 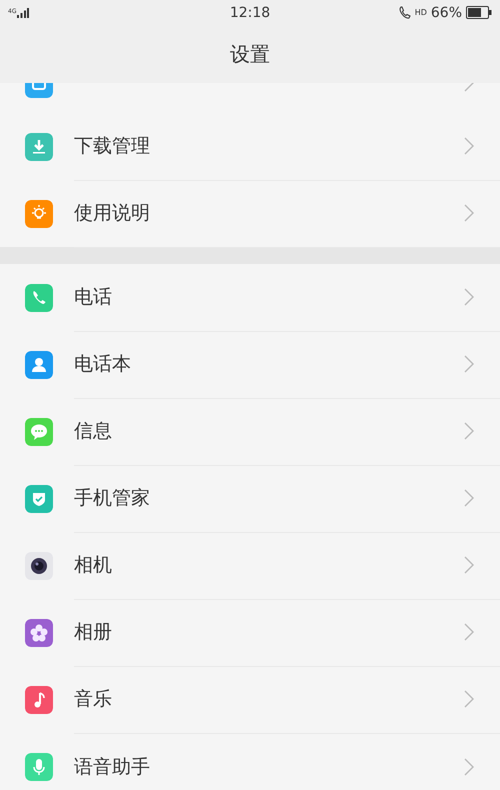 I want to click on battery-percent: 66%, so click(x=446, y=12).